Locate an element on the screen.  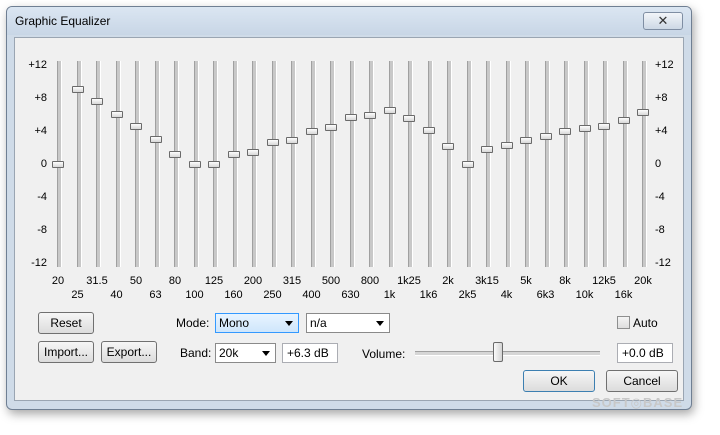
band-slider-6k3 is located at coordinates (546, 155).